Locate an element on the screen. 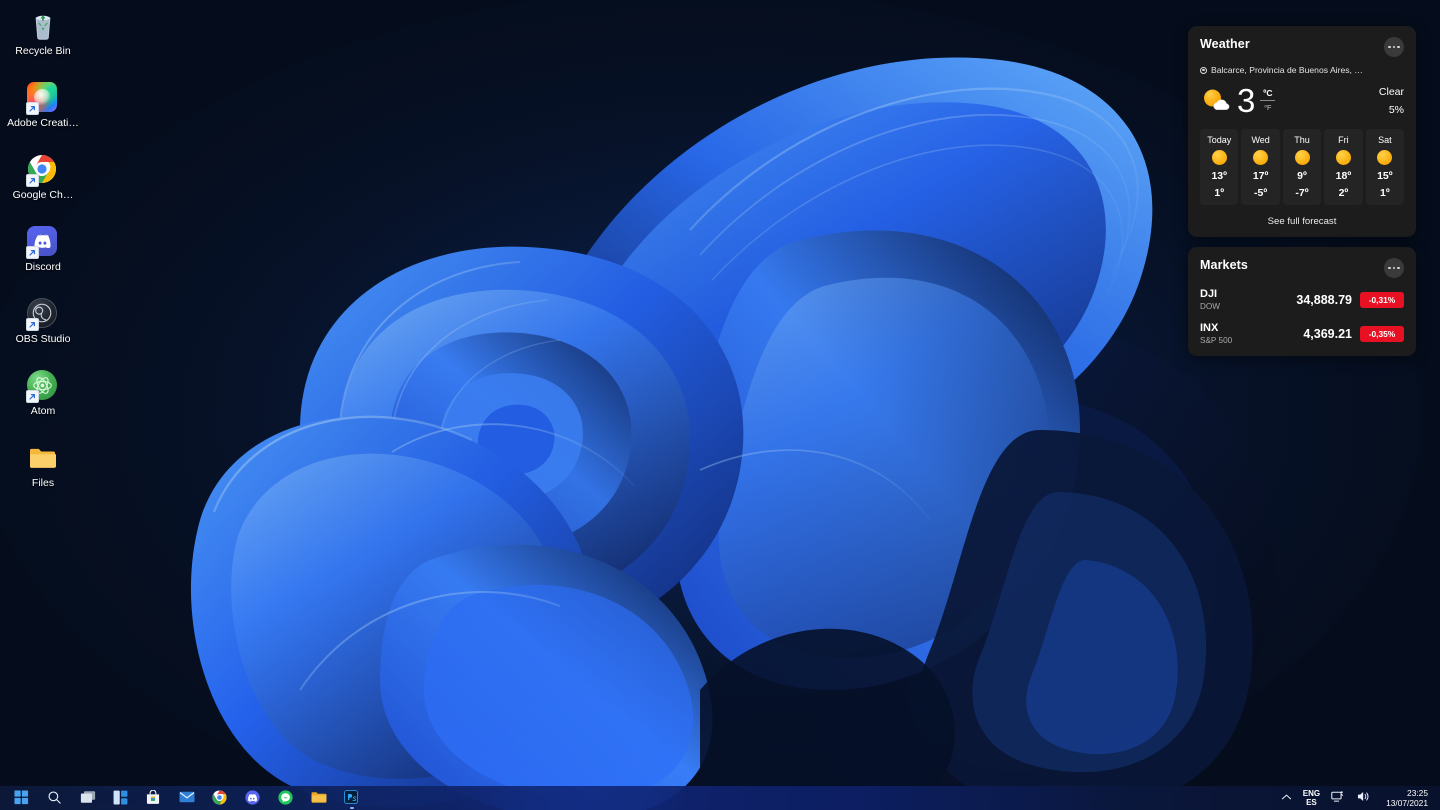 The image size is (1440, 810). desktop-icon-label: Recycle Bin is located at coordinates (43, 51).